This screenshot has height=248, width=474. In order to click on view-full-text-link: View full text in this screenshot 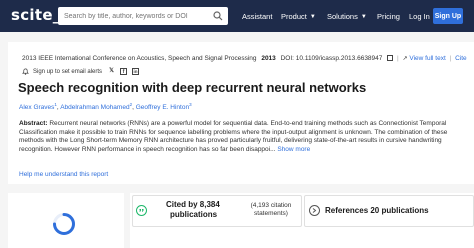, I will do `click(427, 58)`.